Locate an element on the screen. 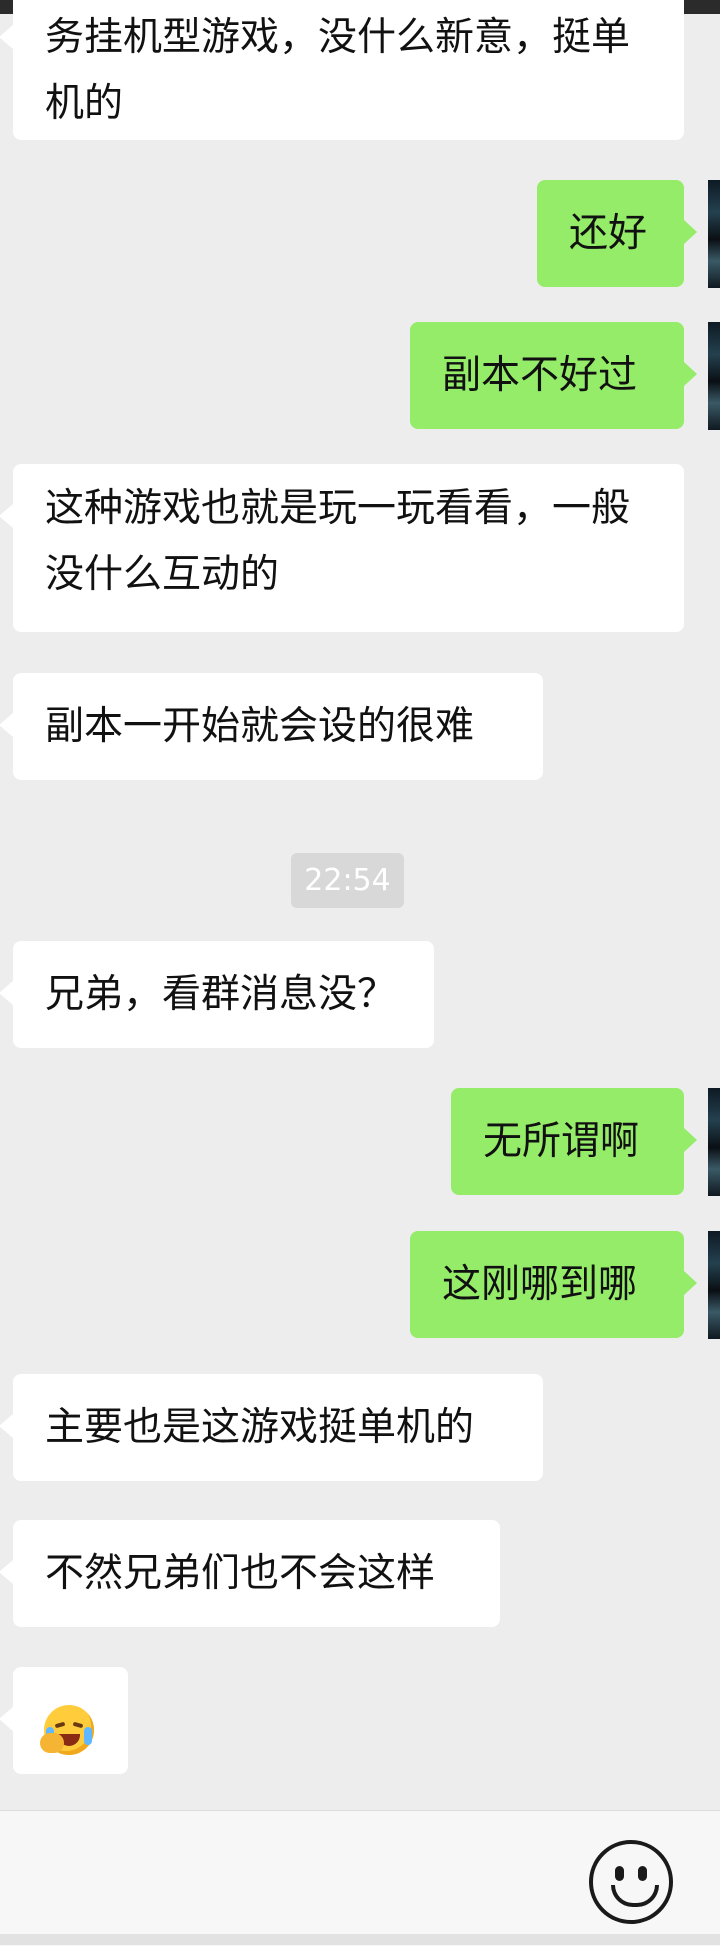  message-bubble-right: 无所谓啊 is located at coordinates (574, 1141).